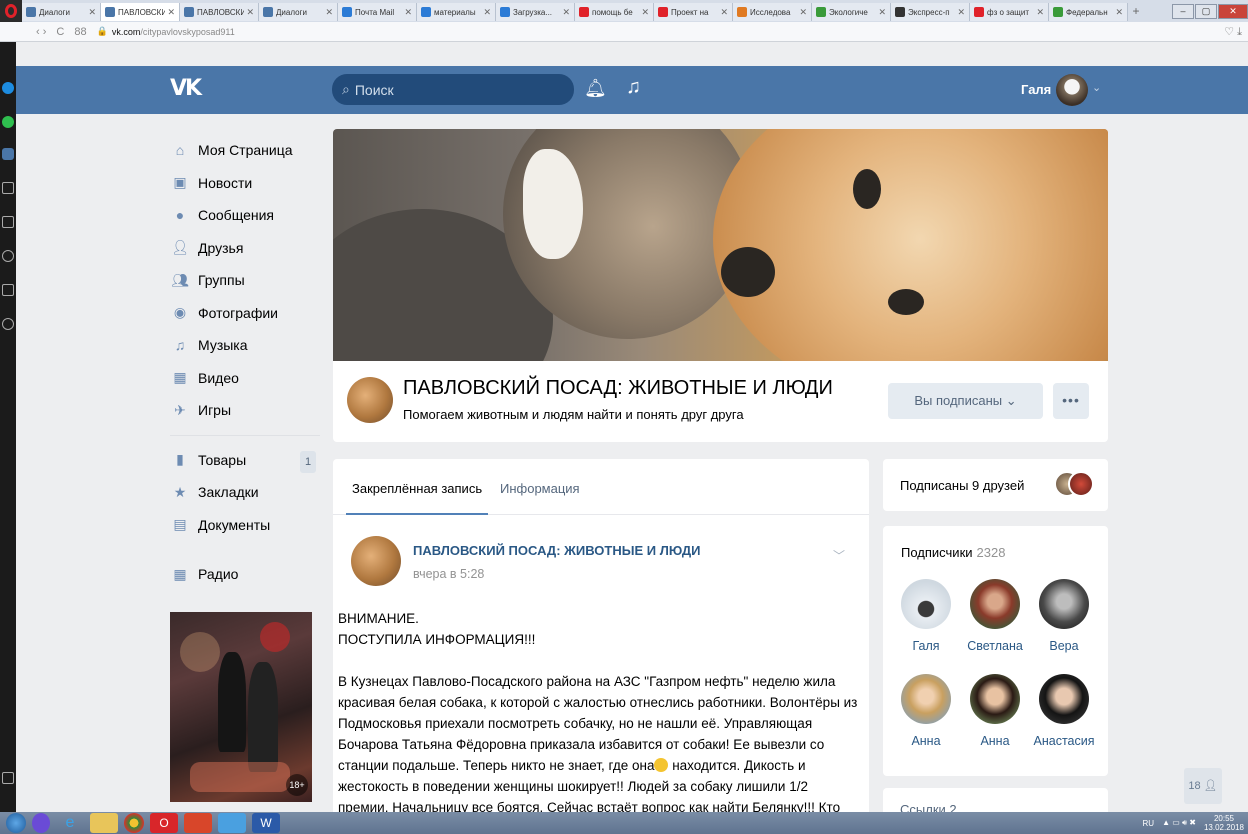 The image size is (1248, 834). Describe the element at coordinates (198, 823) in the screenshot. I see `powerpoint-icon` at that location.